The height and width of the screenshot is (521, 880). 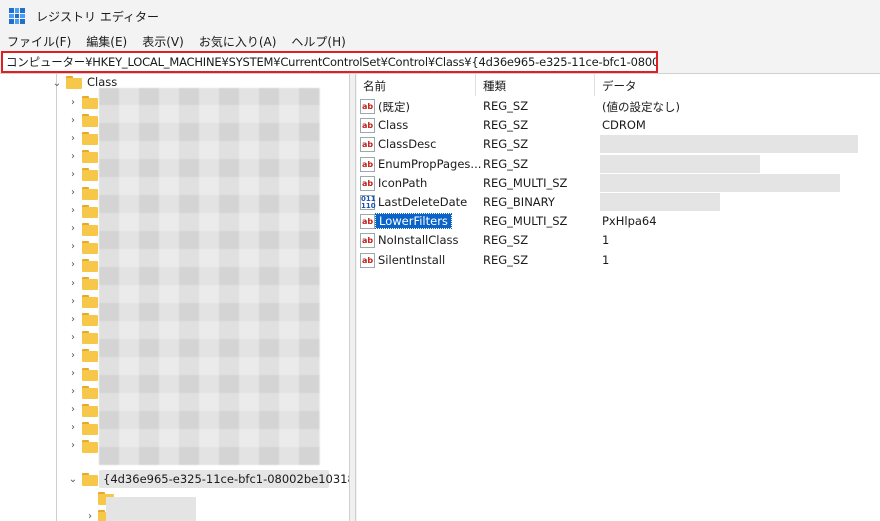 I want to click on value-type: REG_BINARY, so click(x=519, y=202).